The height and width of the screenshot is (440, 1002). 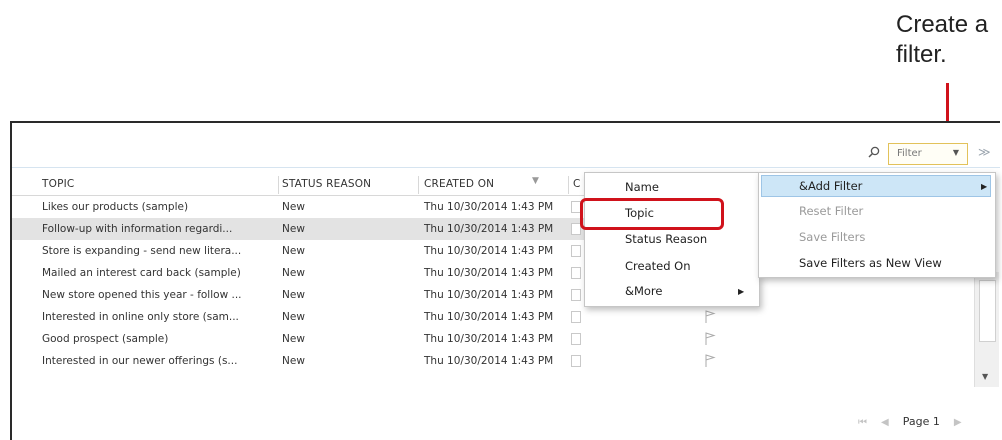 I want to click on sort-descending-icon: ▼, so click(x=535, y=181).